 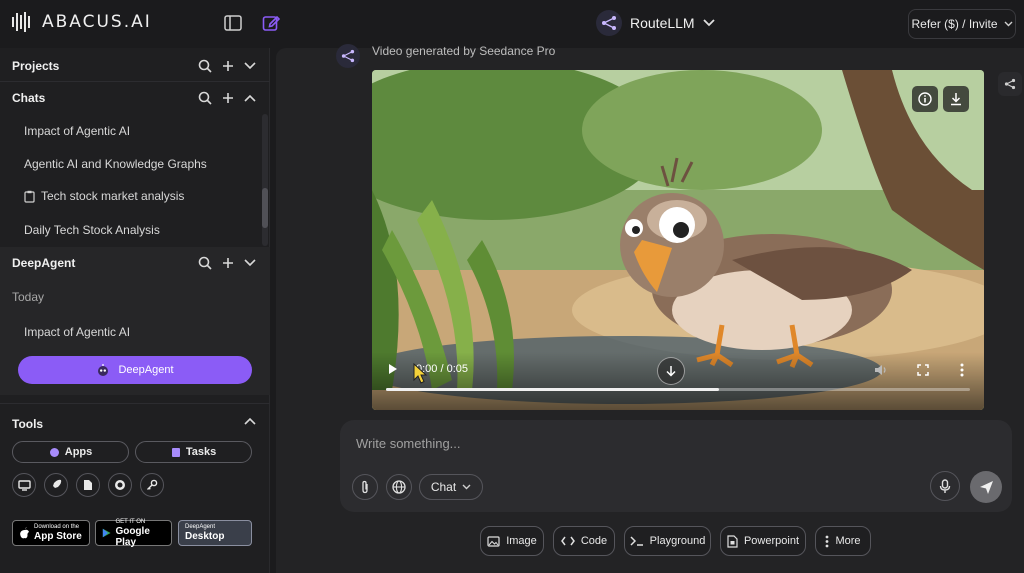 I want to click on routellm-icon, so click(x=609, y=23).